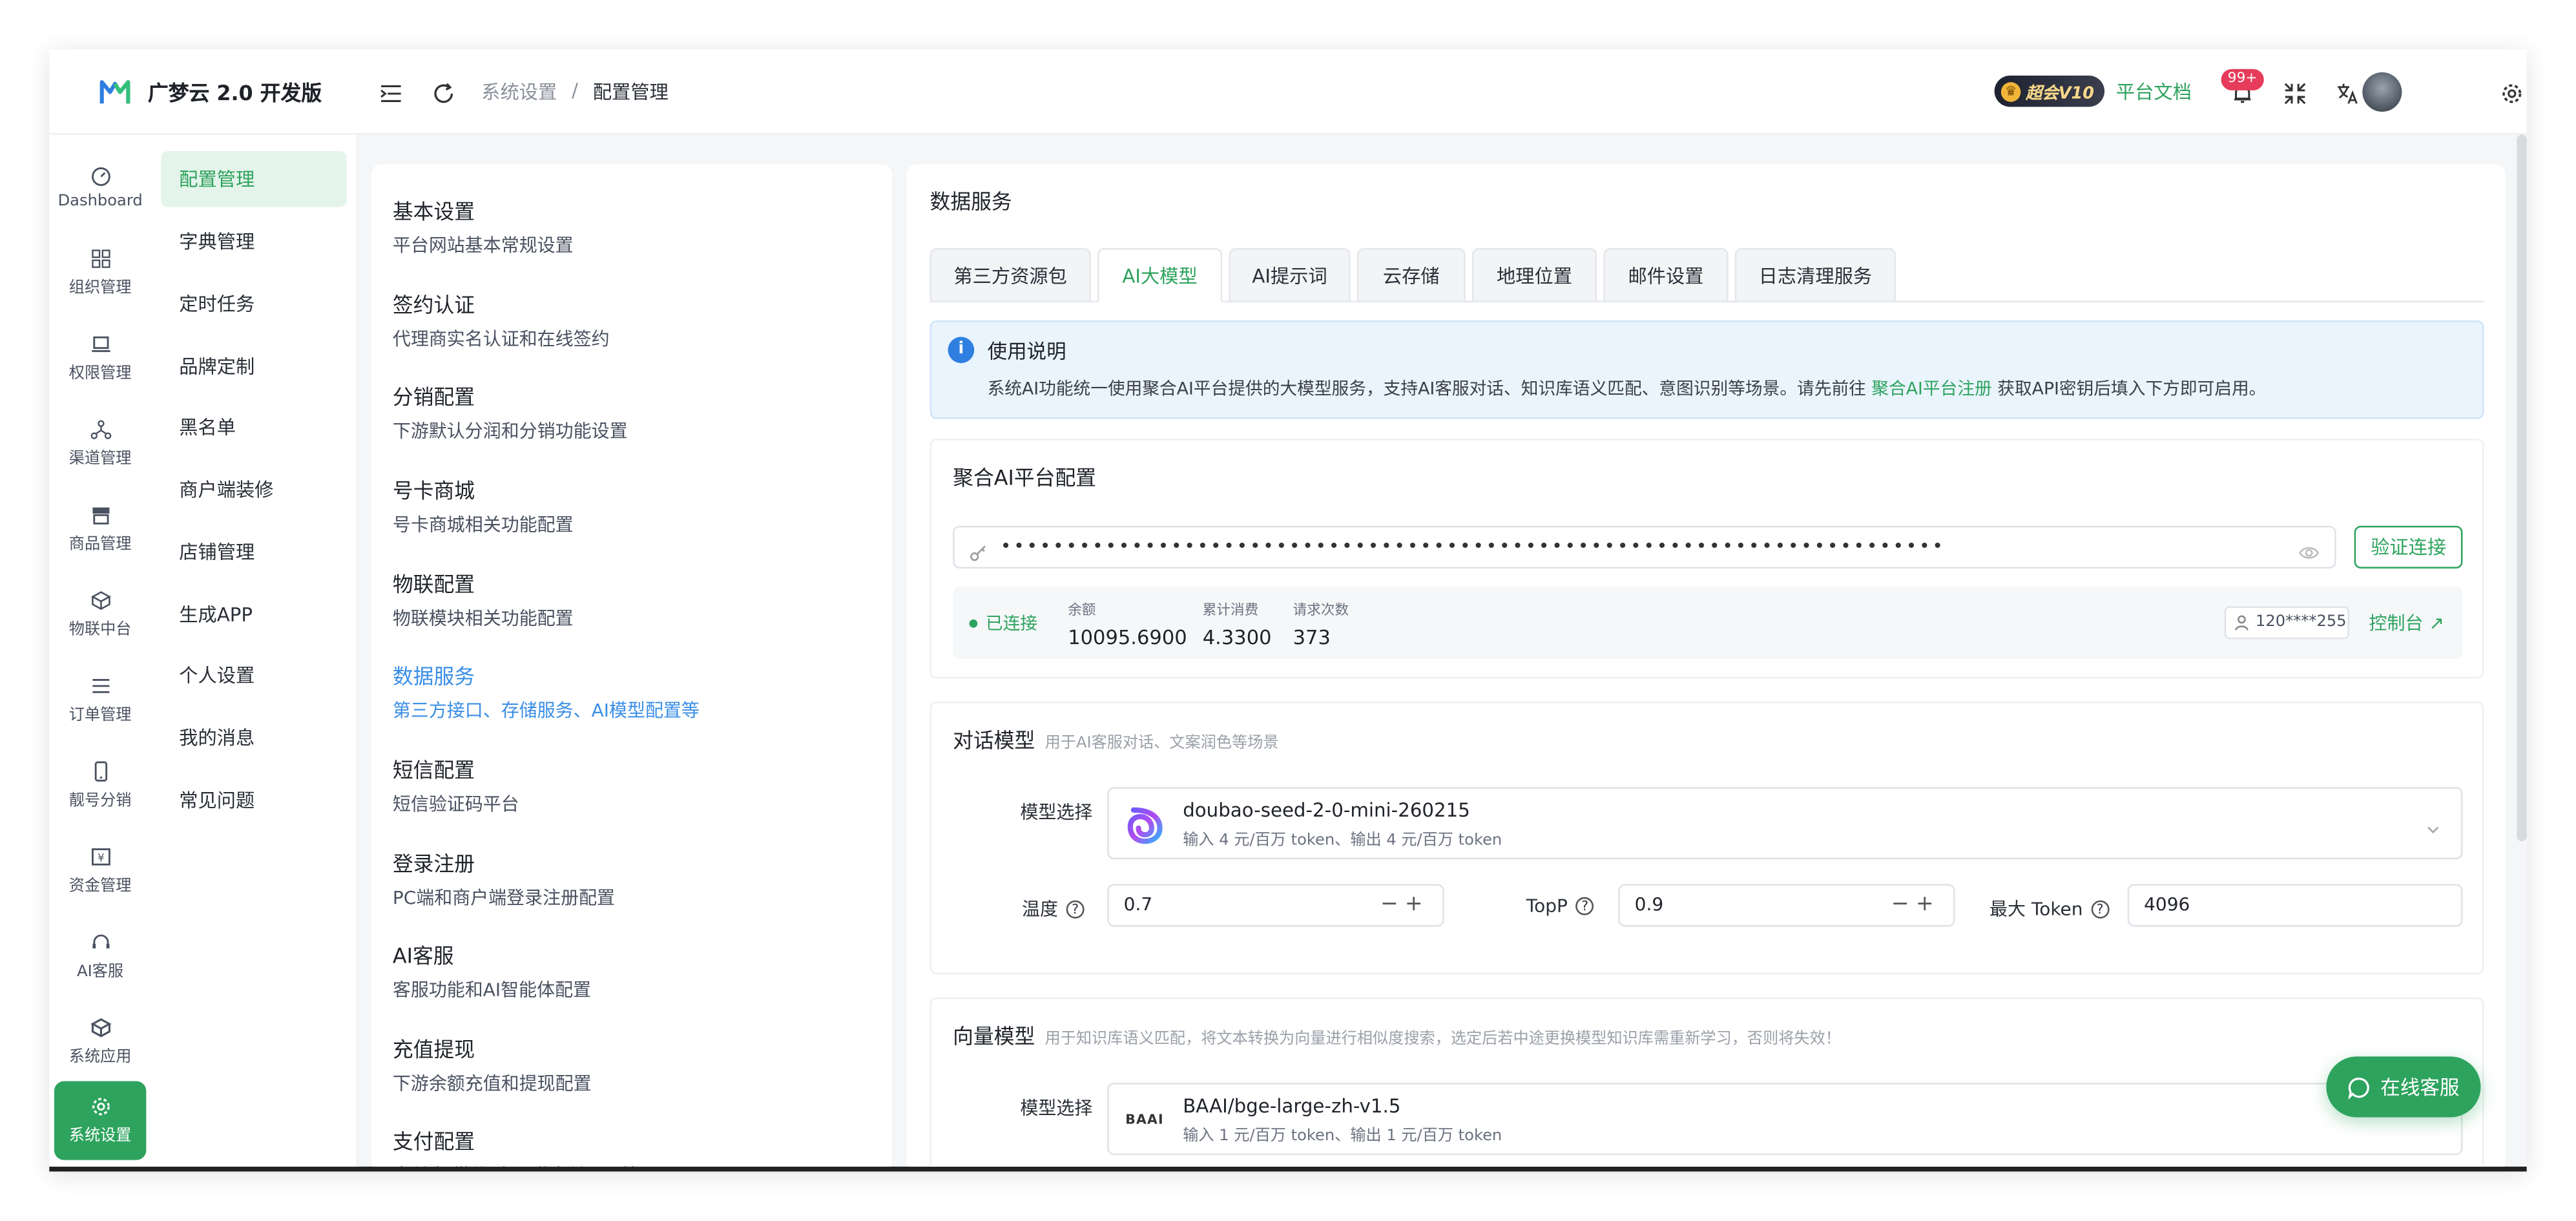 This screenshot has height=1221, width=2576. I want to click on rail-item-settings: 系统设置, so click(100, 1121).